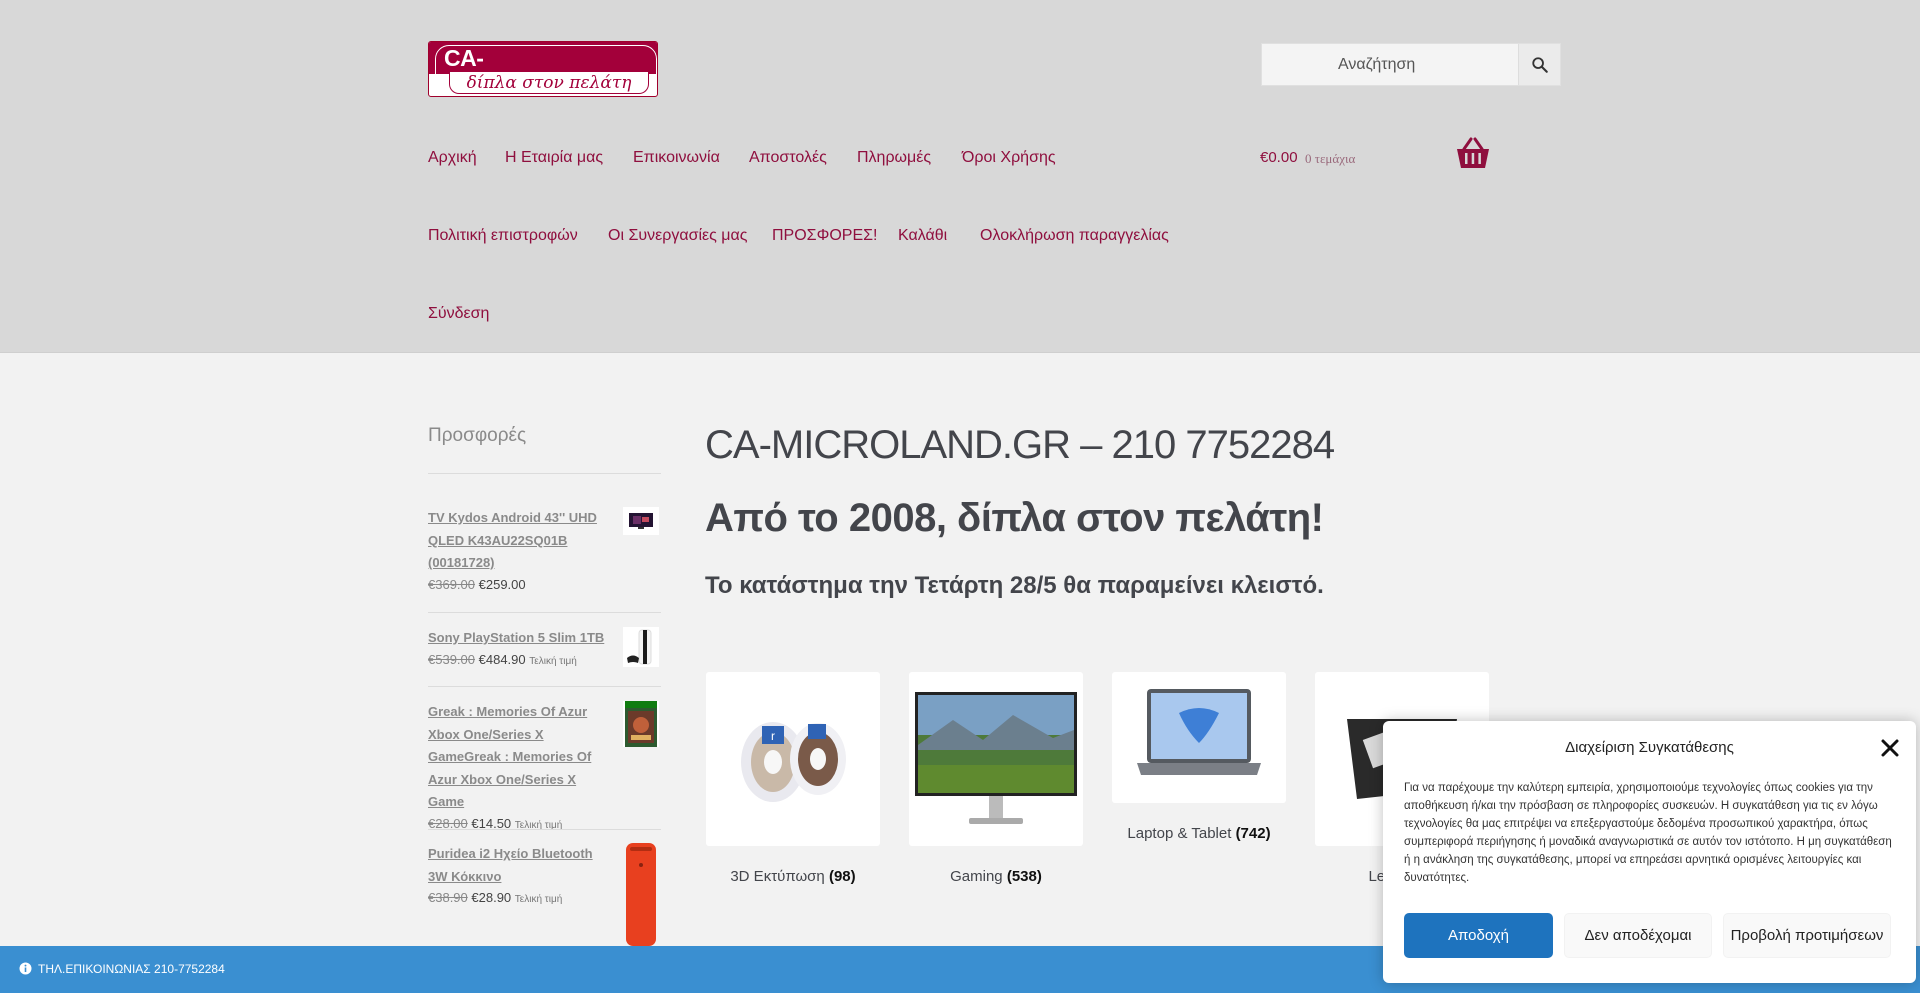  What do you see at coordinates (677, 236) in the screenshot?
I see `nav-item-partners: Οι Συνεργασίες μας` at bounding box center [677, 236].